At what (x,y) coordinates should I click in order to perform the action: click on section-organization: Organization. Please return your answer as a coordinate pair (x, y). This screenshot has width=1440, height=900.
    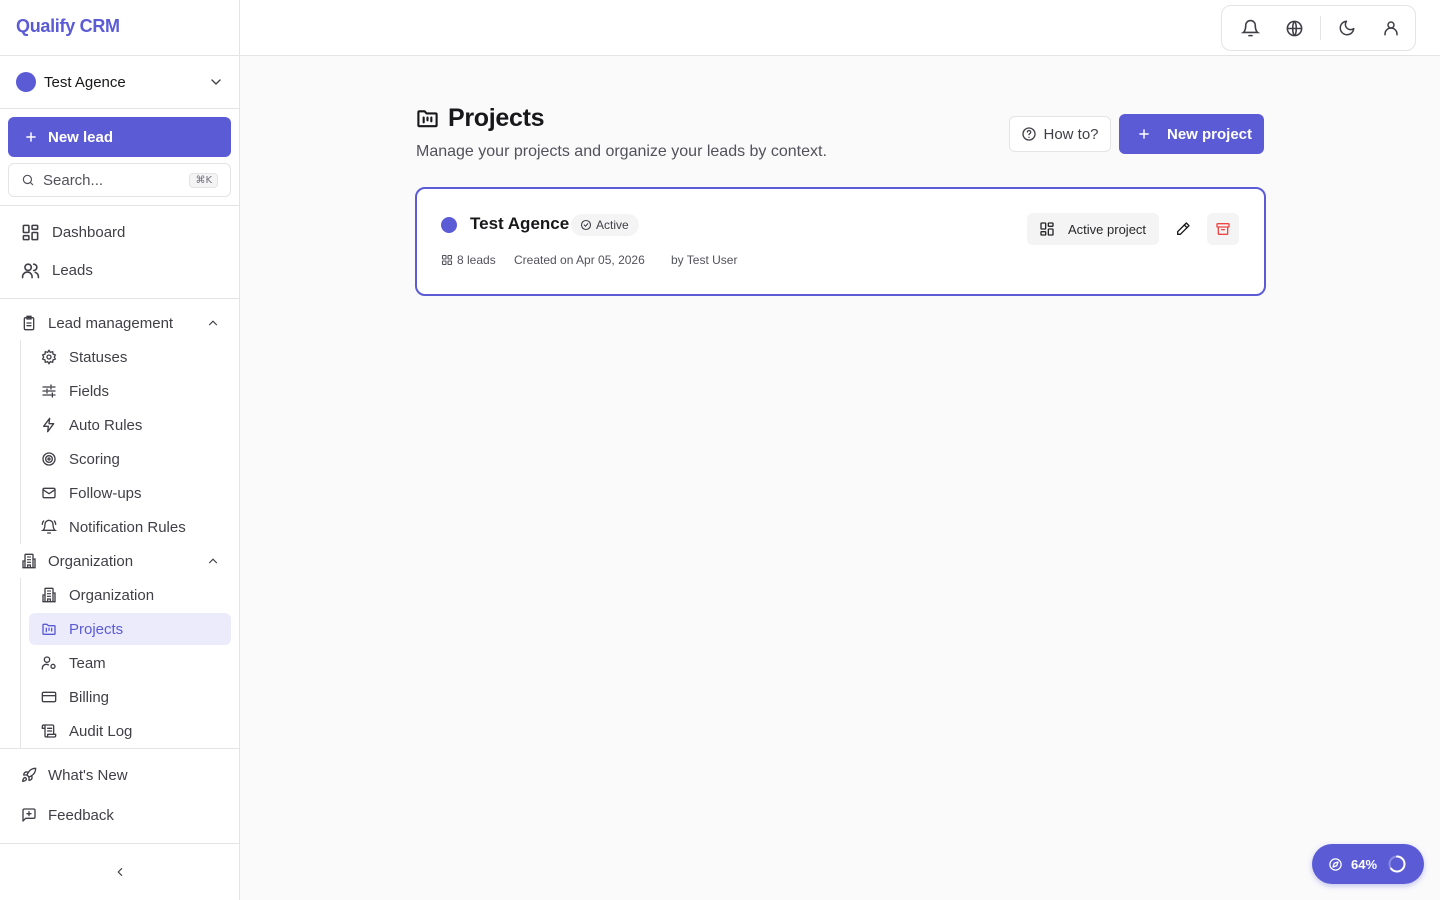
    Looking at the image, I should click on (120, 561).